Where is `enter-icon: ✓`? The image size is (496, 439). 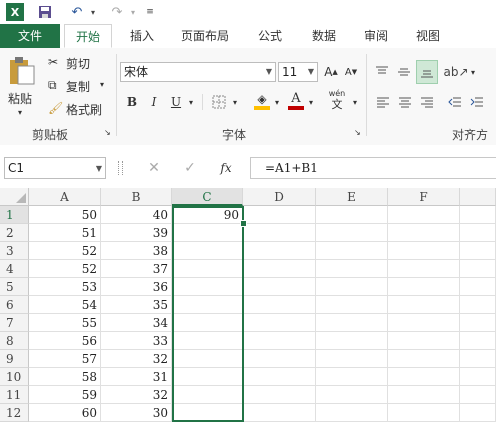 enter-icon: ✓ is located at coordinates (190, 168).